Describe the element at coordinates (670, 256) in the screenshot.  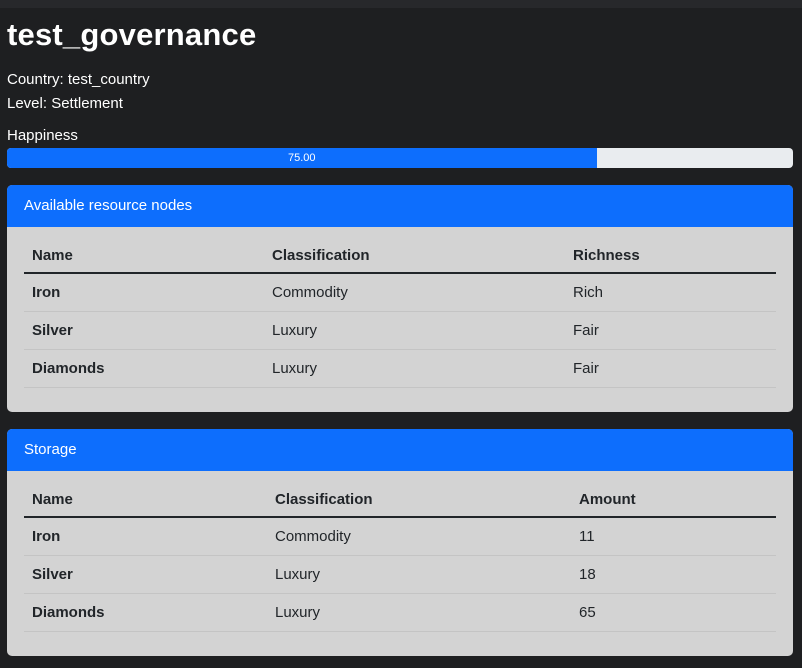
I see `column-header-richness: Richness` at that location.